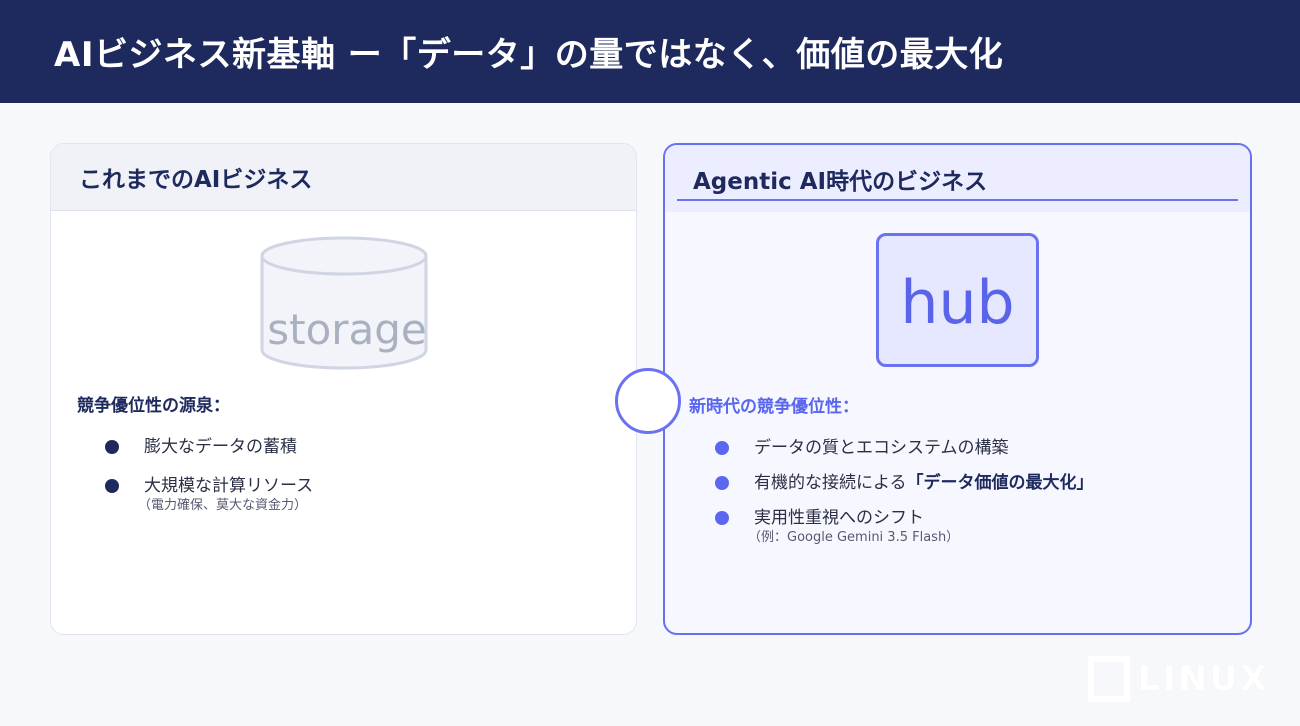 The height and width of the screenshot is (726, 1300). I want to click on list-item: 膨大なデータの蓄積, so click(201, 447).